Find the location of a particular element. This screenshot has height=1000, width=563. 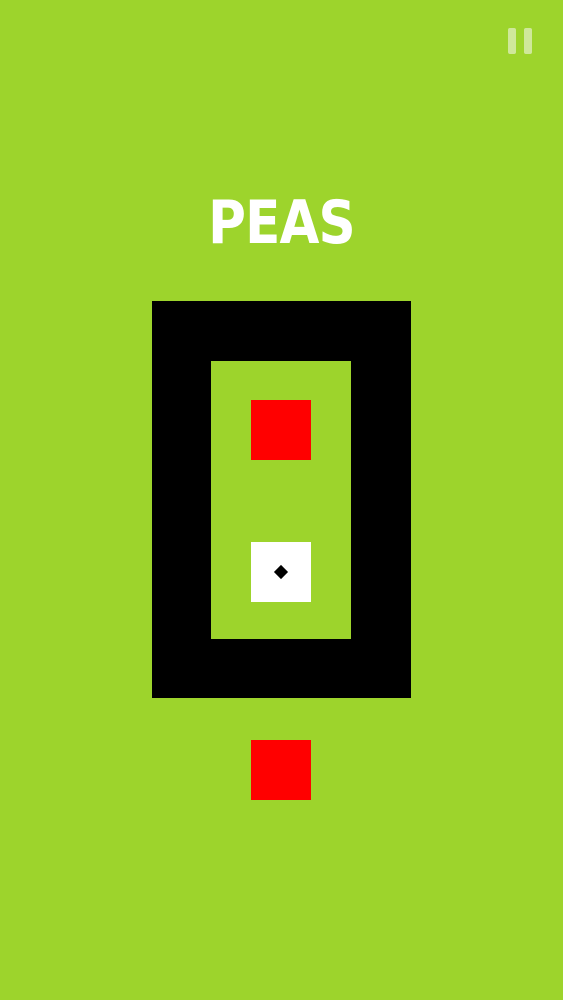

pause-icon-bar-right is located at coordinates (528, 41).